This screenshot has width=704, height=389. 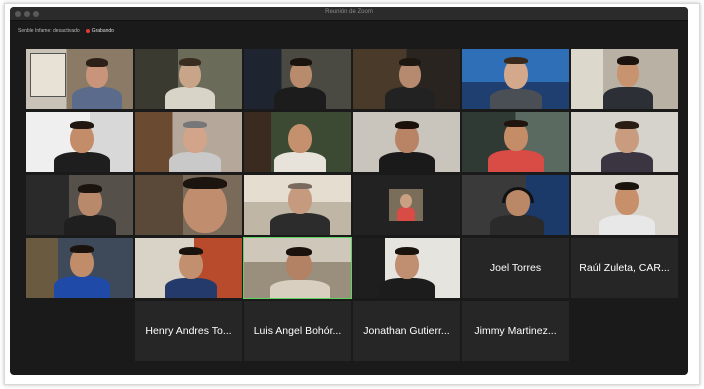 I want to click on video-tile-paused, so click(x=406, y=205).